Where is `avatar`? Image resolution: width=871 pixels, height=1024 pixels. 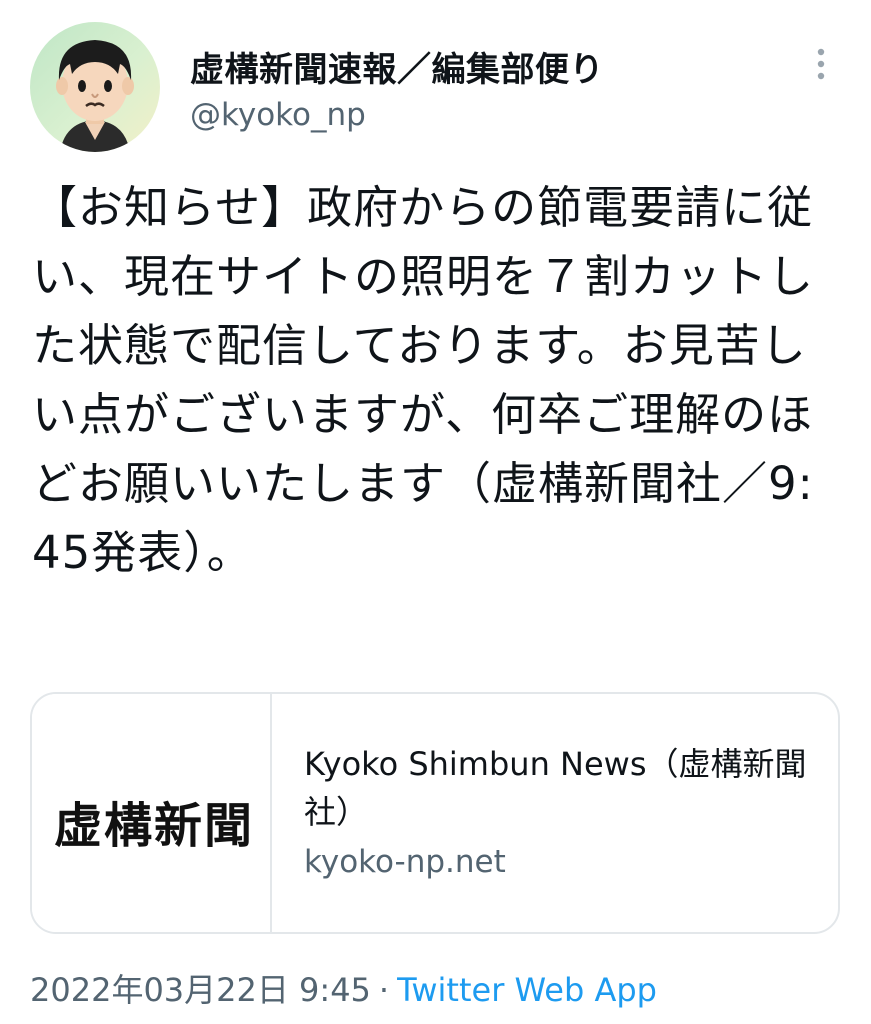 avatar is located at coordinates (95, 87).